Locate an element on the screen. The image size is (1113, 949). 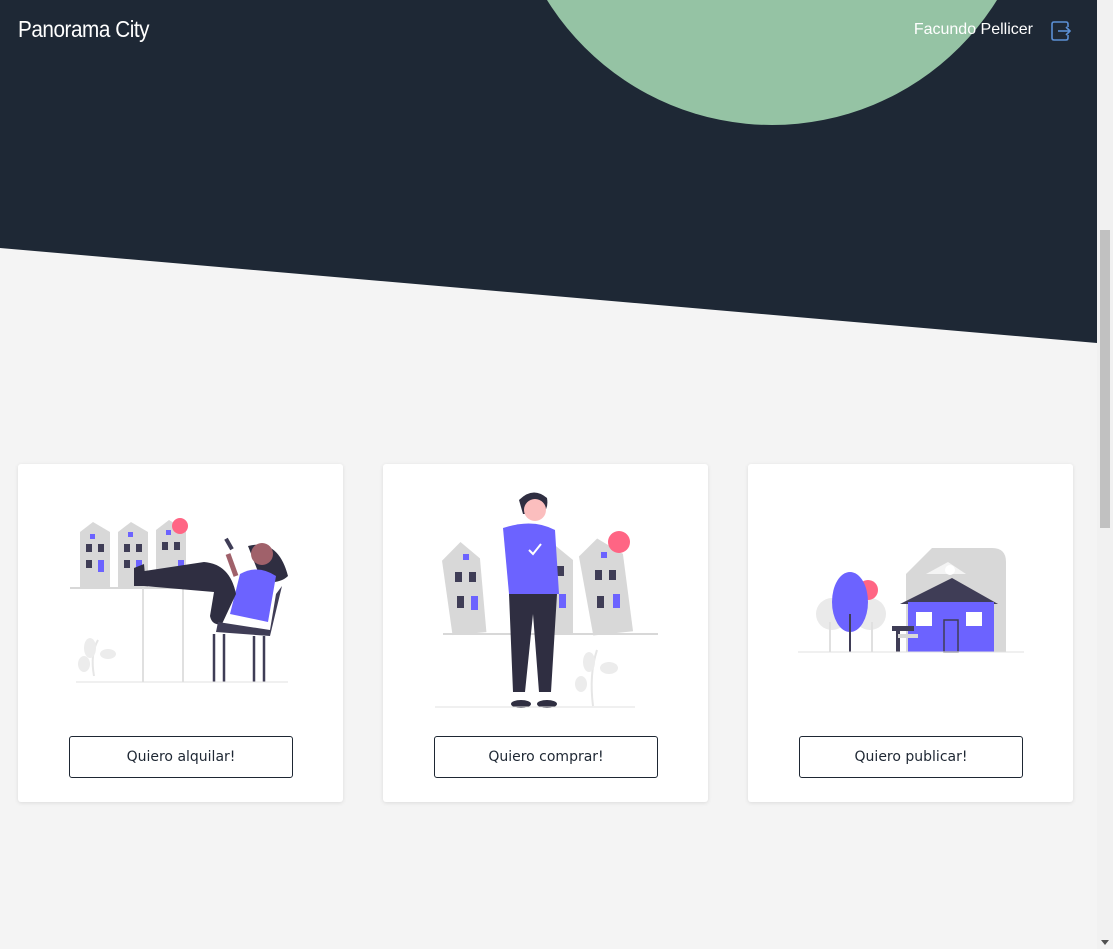
brand-logo-text: Panorama City is located at coordinates (84, 29).